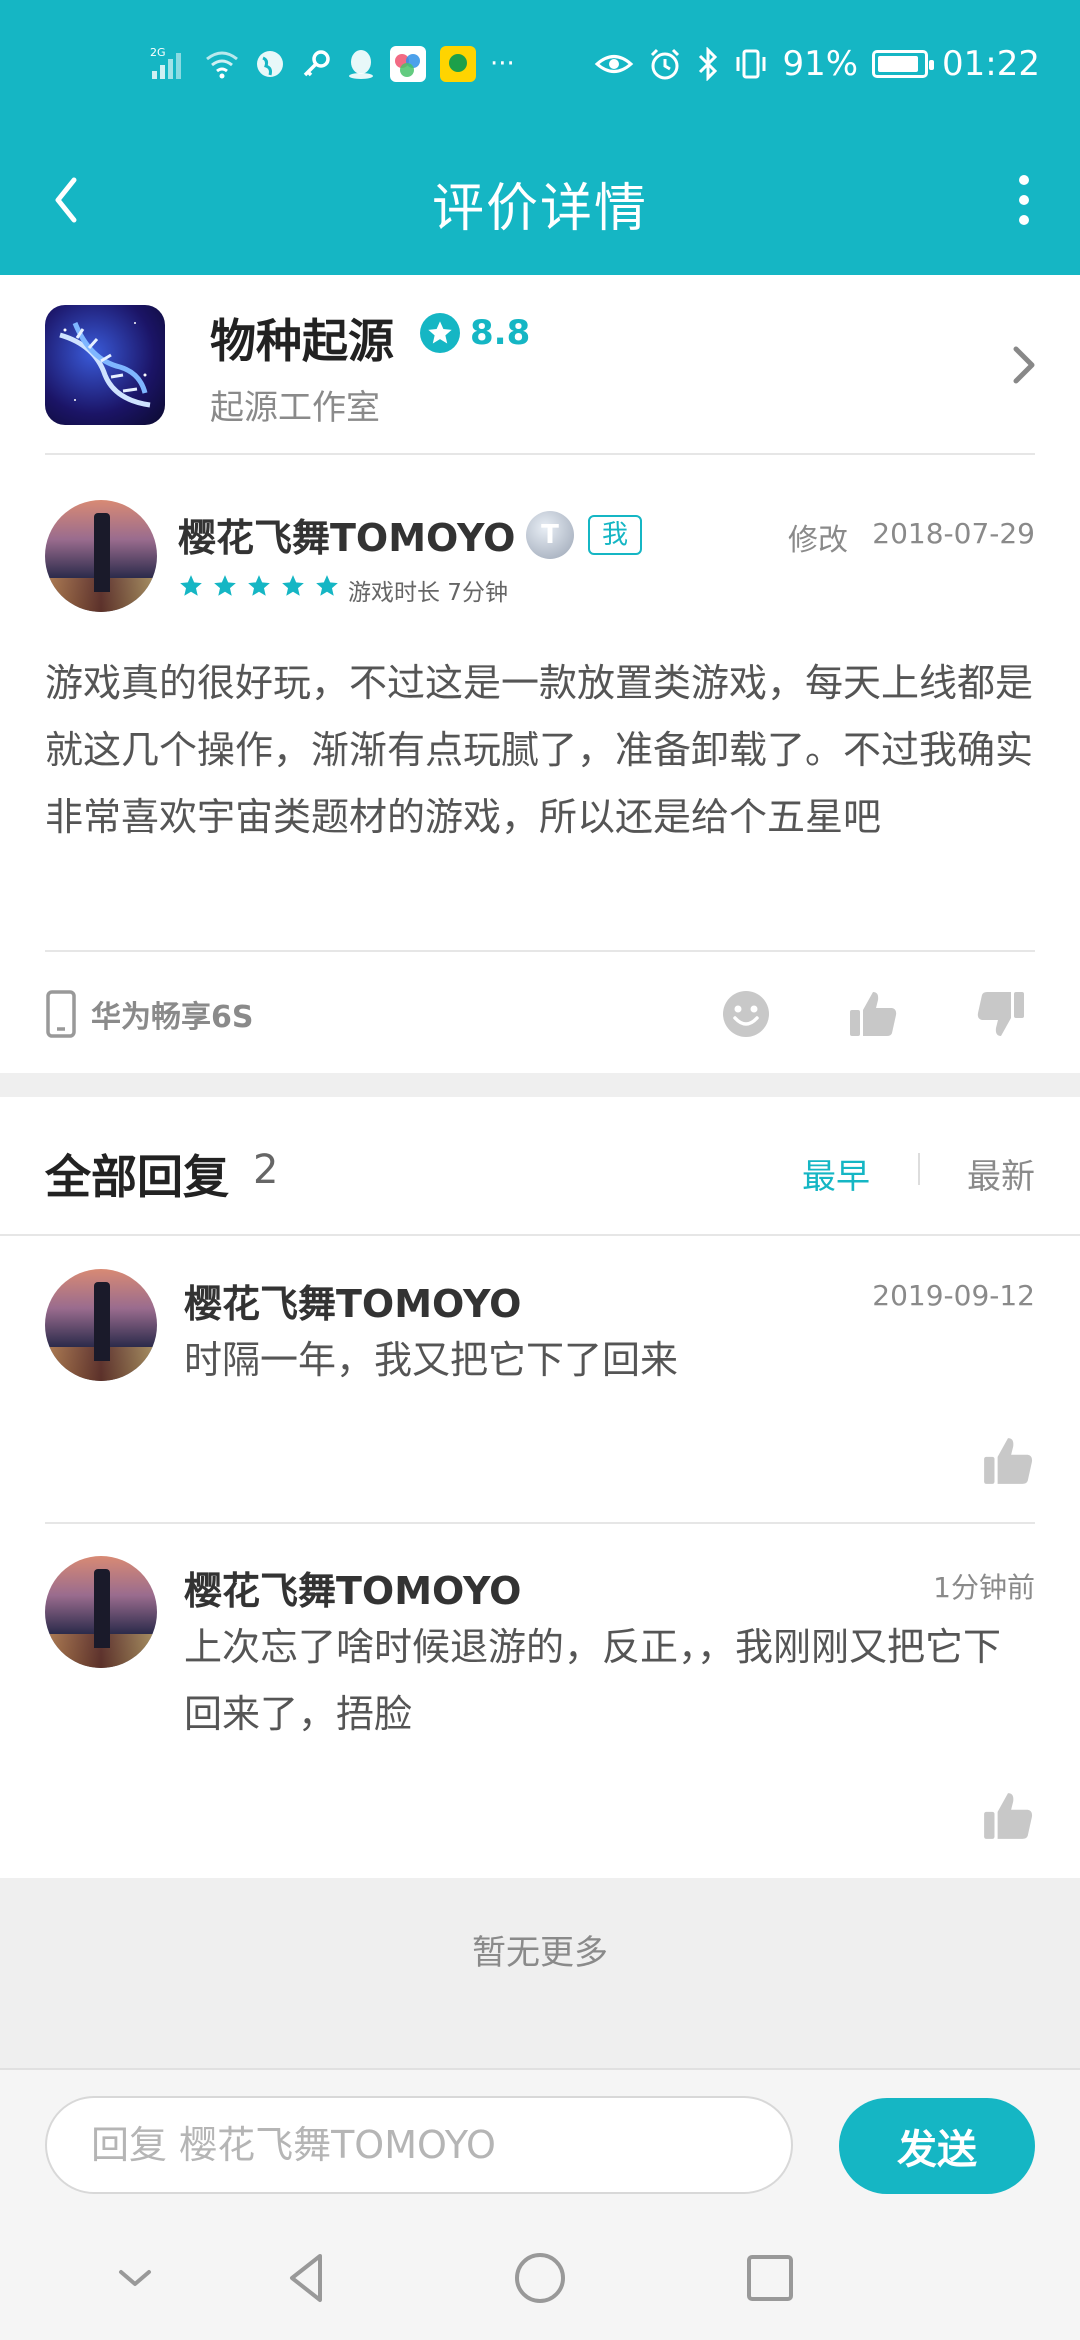 The height and width of the screenshot is (2340, 1080). Describe the element at coordinates (419, 2145) in the screenshot. I see `reply-input` at that location.